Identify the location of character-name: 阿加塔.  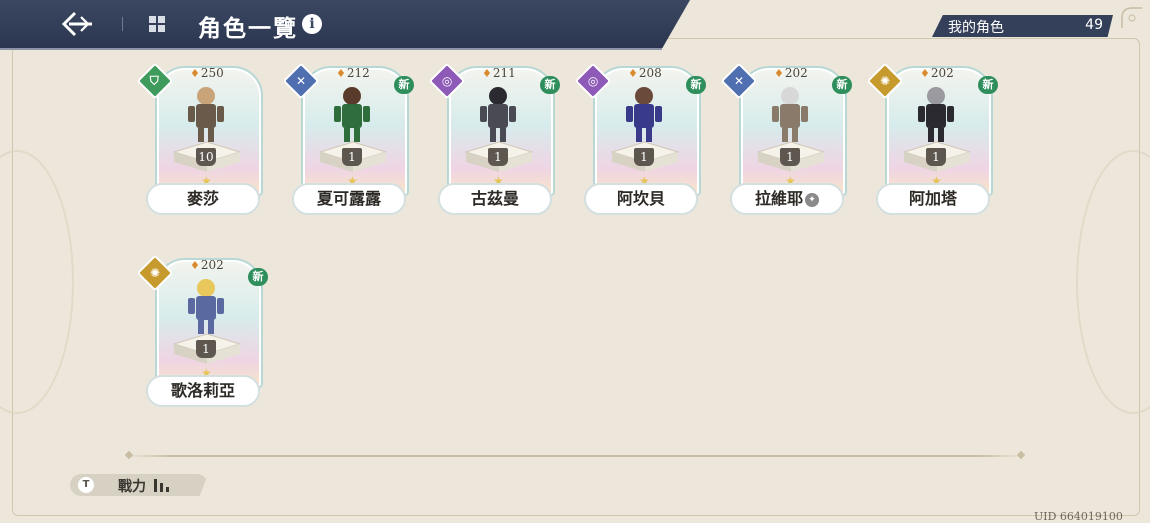
(932, 198).